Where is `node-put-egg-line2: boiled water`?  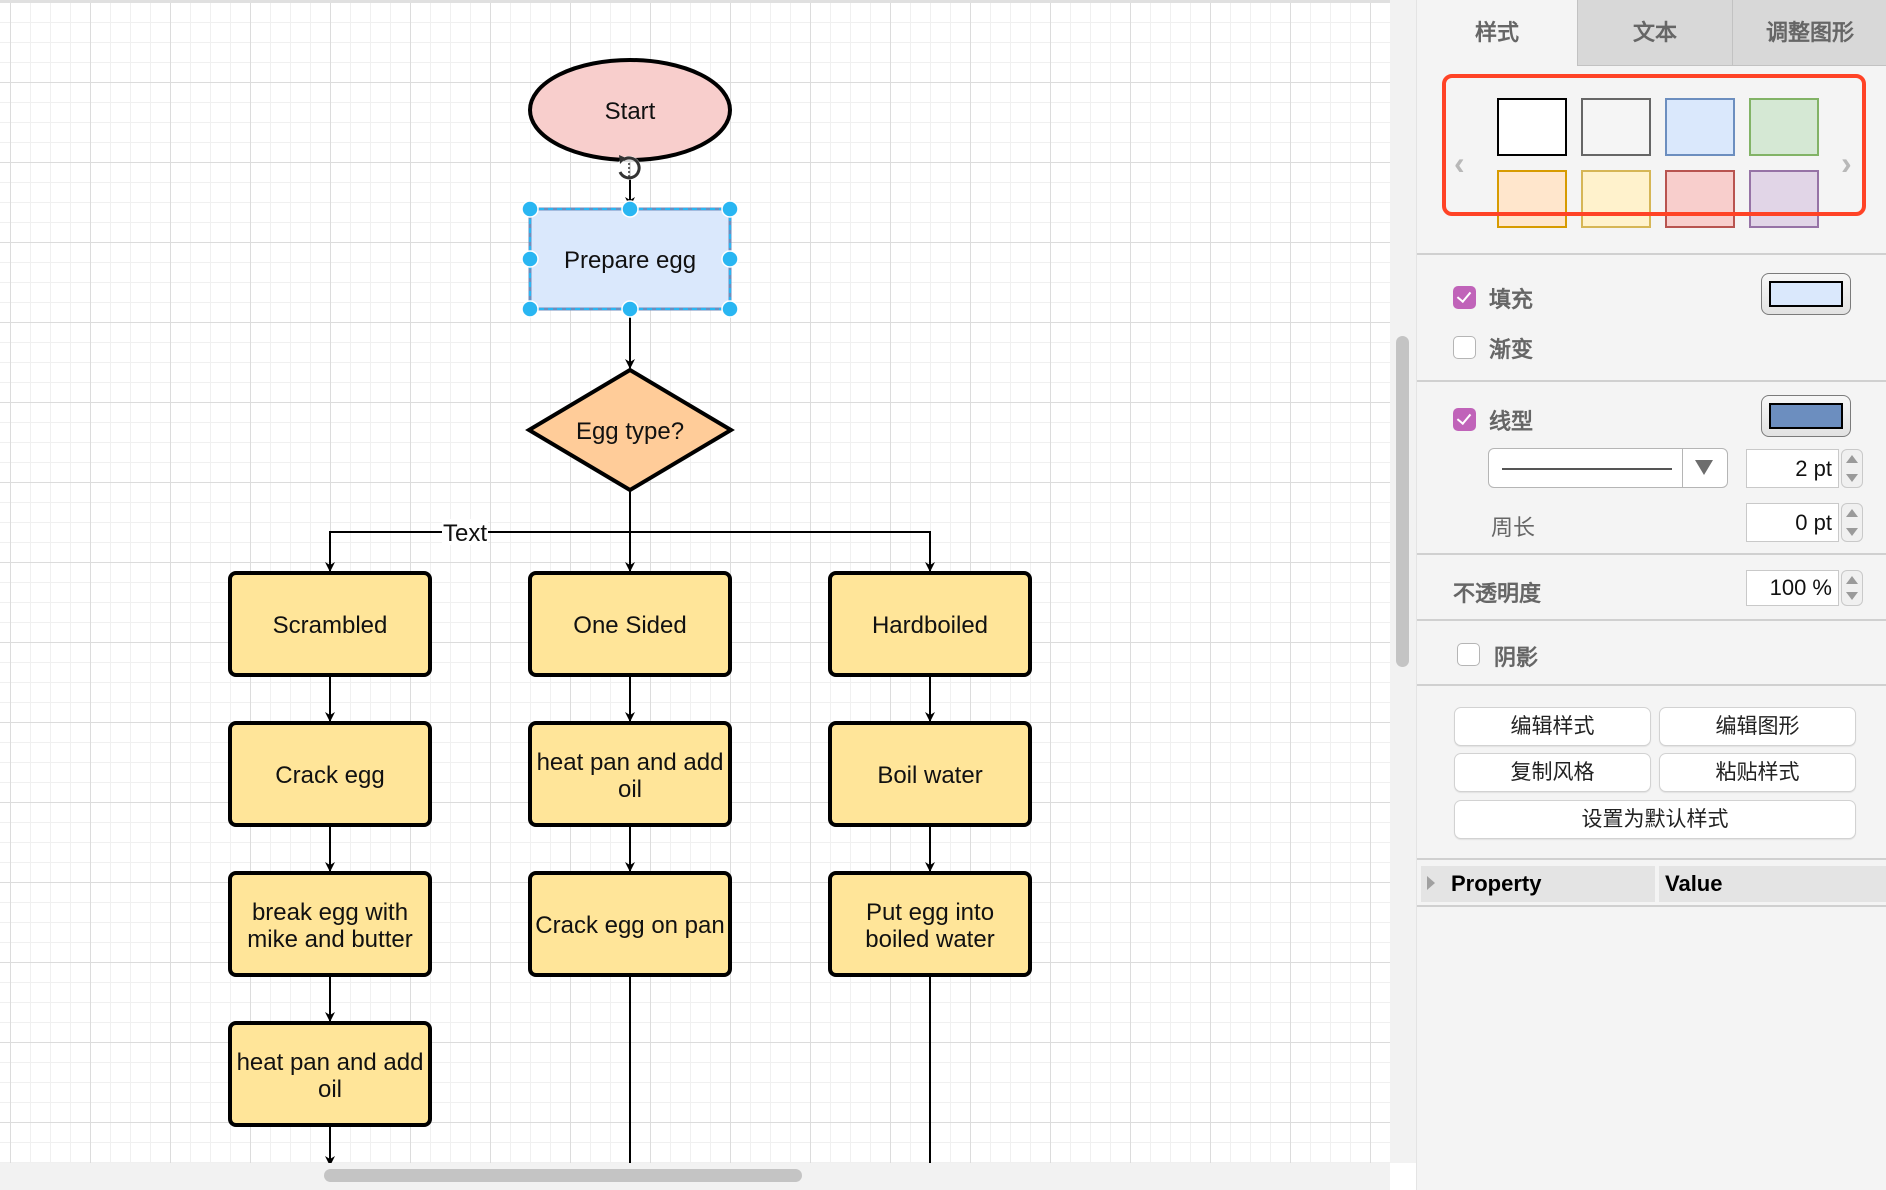 node-put-egg-line2: boiled water is located at coordinates (929, 939).